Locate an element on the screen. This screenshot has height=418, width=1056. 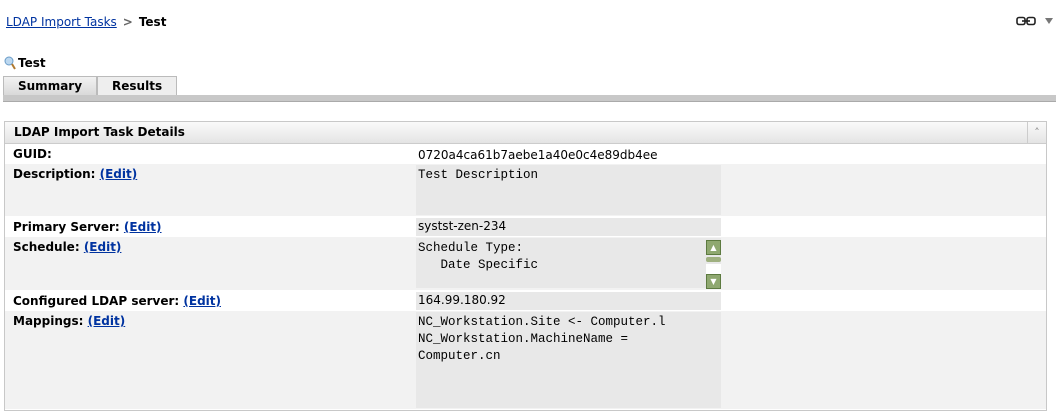
page-title: Test is located at coordinates (25, 63).